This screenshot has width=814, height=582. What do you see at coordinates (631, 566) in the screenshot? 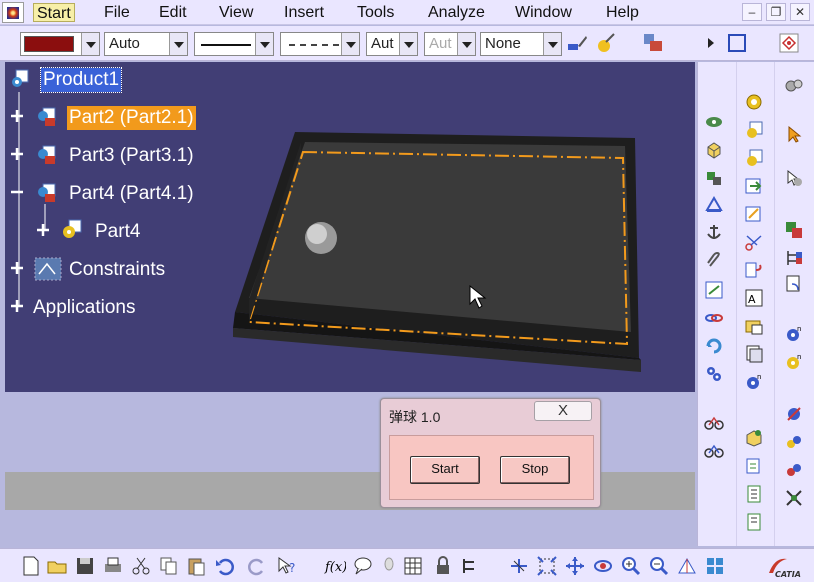
I see `zoom-in-icon` at bounding box center [631, 566].